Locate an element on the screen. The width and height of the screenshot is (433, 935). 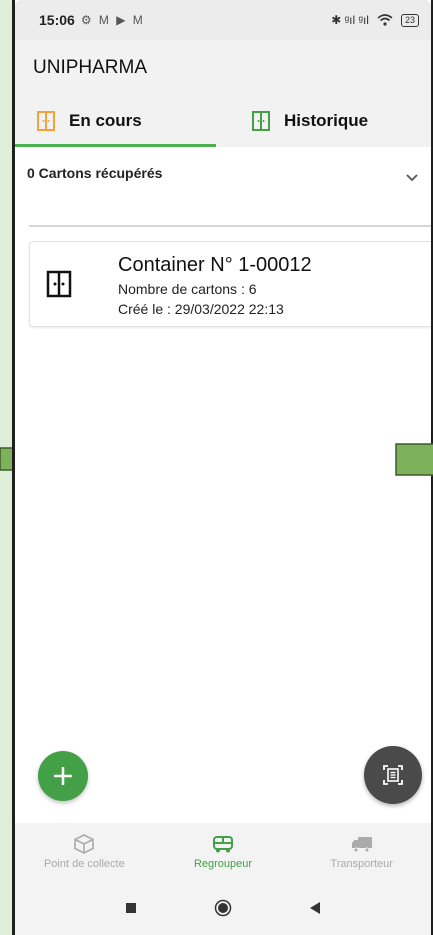
tab-bar: En cours Historique is located at coordinates (223, 121).